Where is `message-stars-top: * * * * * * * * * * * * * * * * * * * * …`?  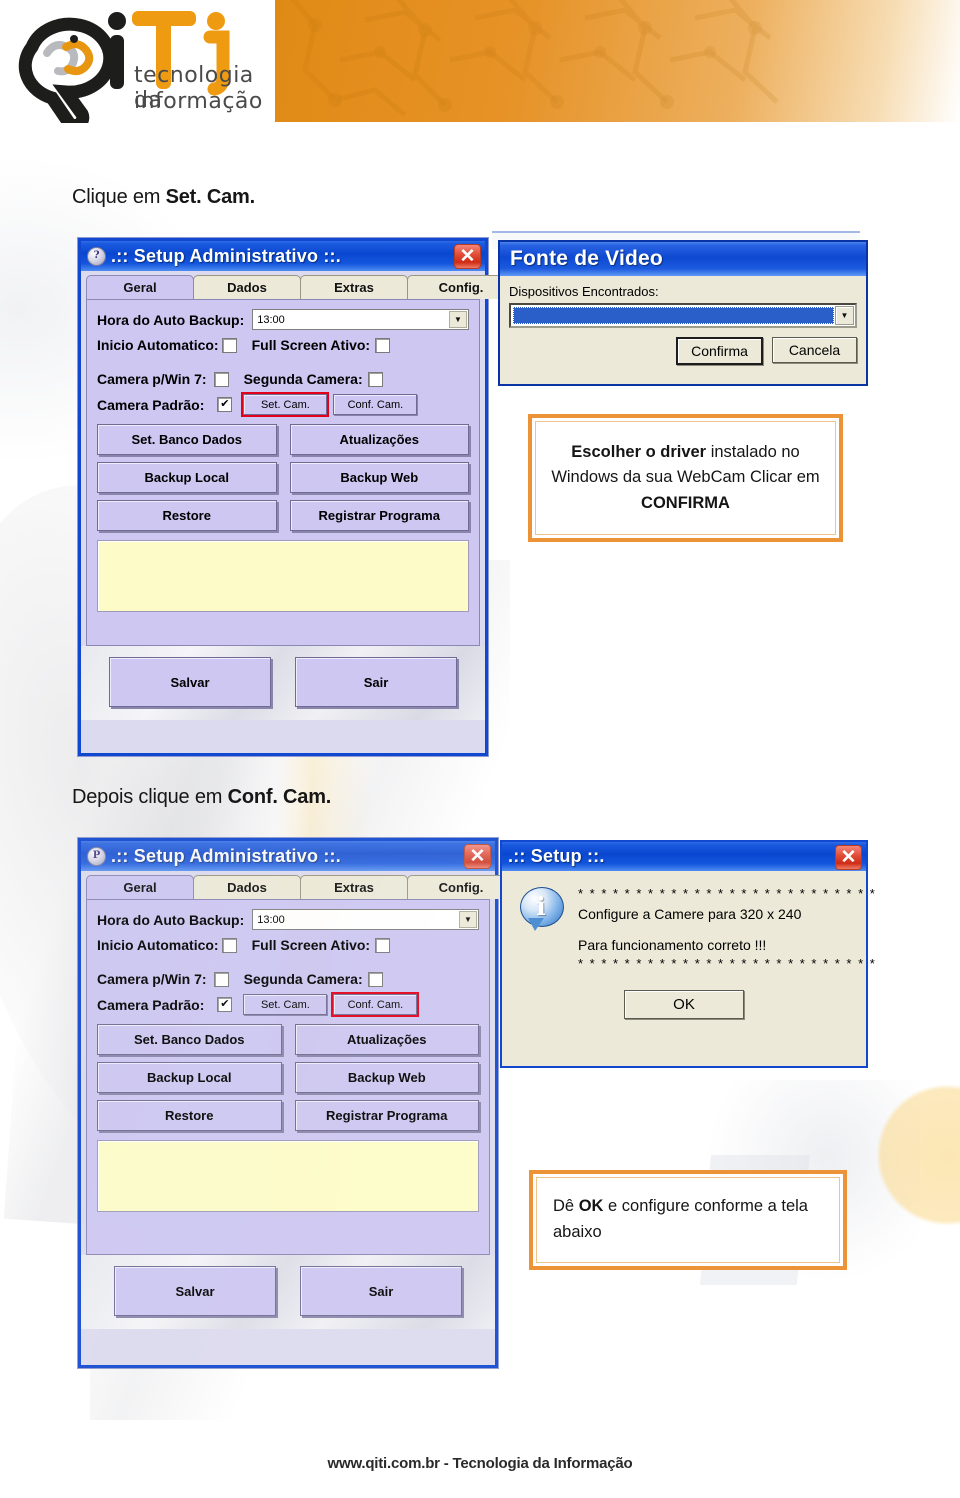 message-stars-top: * * * * * * * * * * * * * * * * * * * * … is located at coordinates (727, 893).